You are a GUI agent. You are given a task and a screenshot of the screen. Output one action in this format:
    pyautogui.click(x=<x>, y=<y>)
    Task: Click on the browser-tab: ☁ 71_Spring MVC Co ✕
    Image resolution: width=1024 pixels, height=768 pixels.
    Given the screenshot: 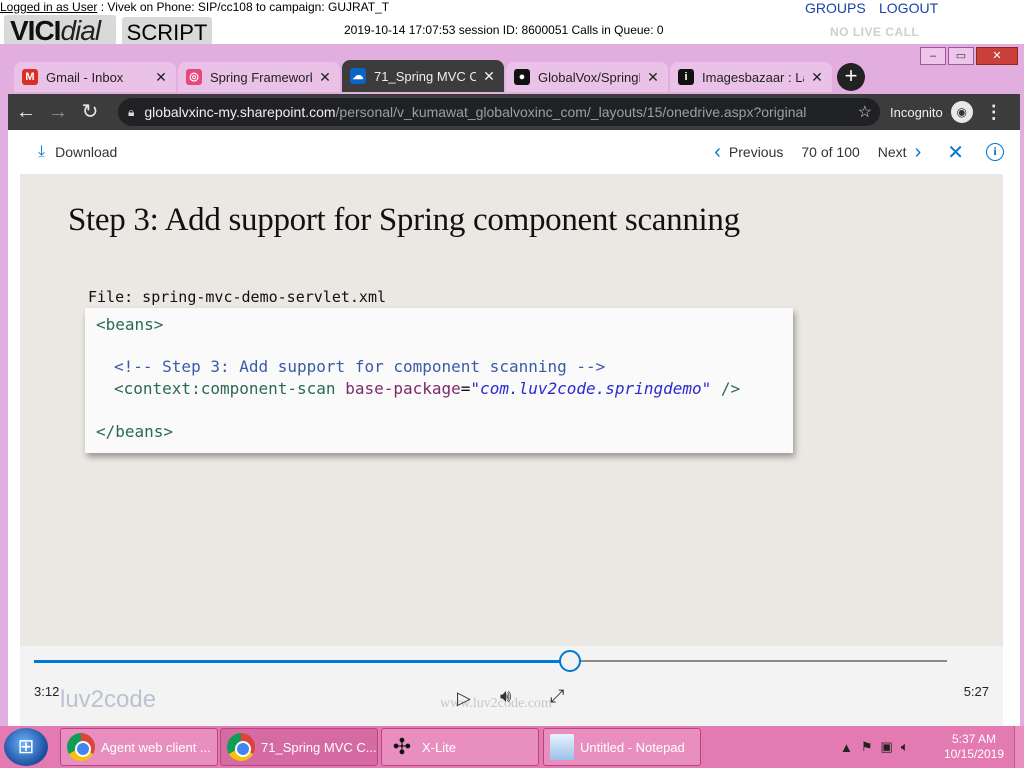 What is the action you would take?
    pyautogui.click(x=423, y=76)
    